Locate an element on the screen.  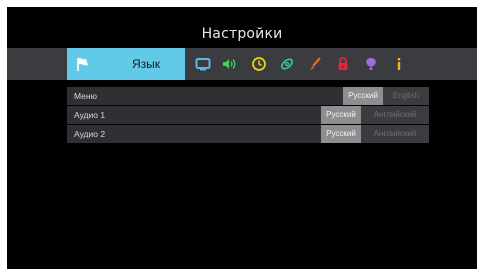
setting-row-audio-1: Аудио 1 Русский Английский is located at coordinates (248, 115).